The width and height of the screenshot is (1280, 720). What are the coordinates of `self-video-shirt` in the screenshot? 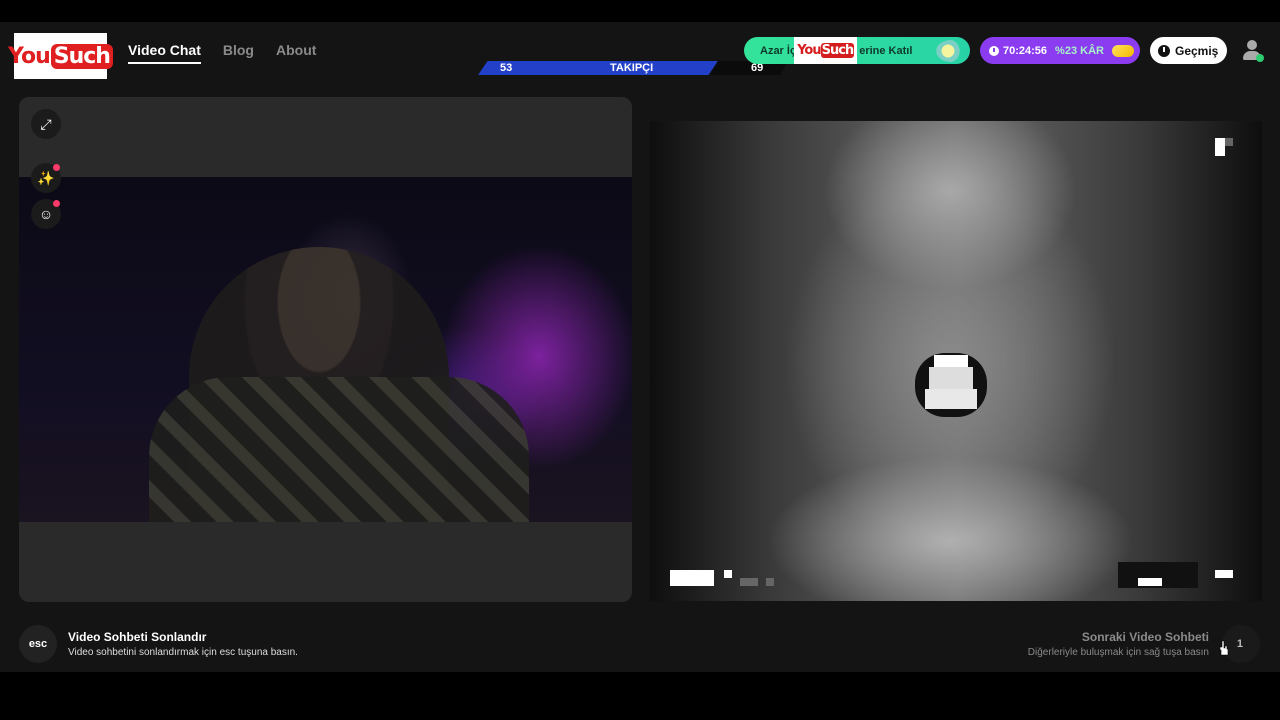 It's located at (339, 449).